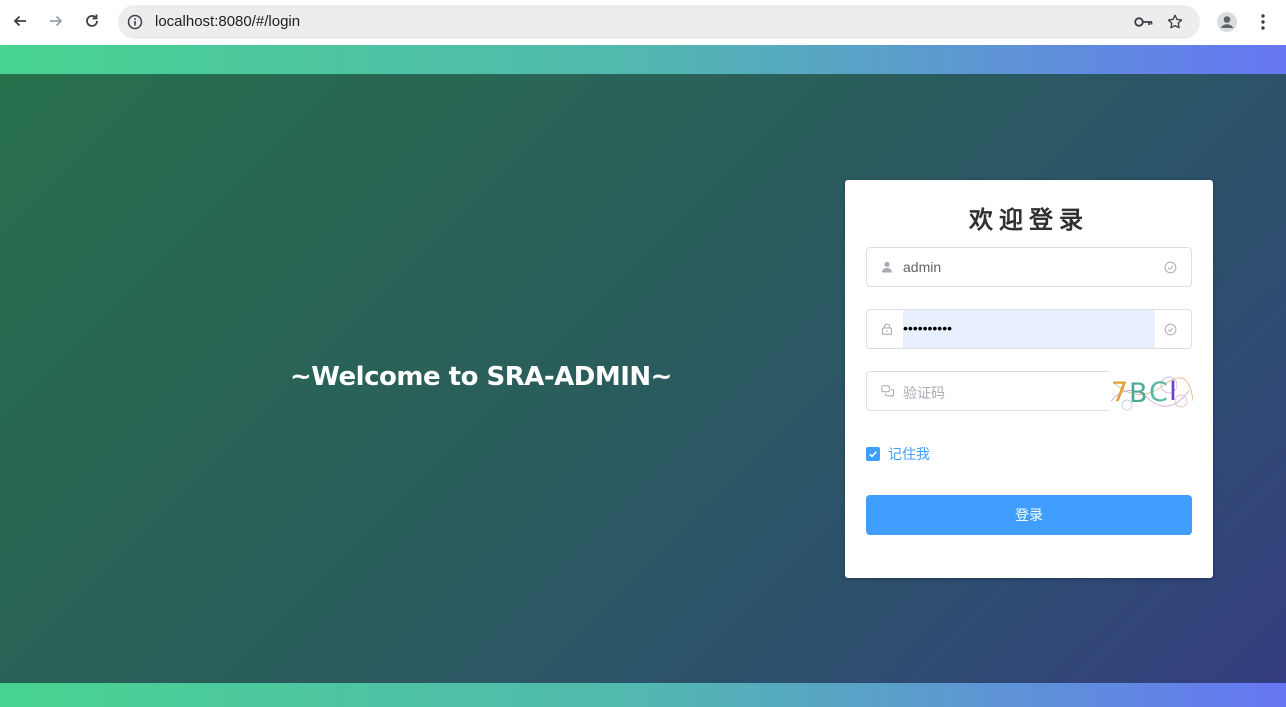 The height and width of the screenshot is (707, 1286). I want to click on captcha-field: 验证码, so click(988, 391).